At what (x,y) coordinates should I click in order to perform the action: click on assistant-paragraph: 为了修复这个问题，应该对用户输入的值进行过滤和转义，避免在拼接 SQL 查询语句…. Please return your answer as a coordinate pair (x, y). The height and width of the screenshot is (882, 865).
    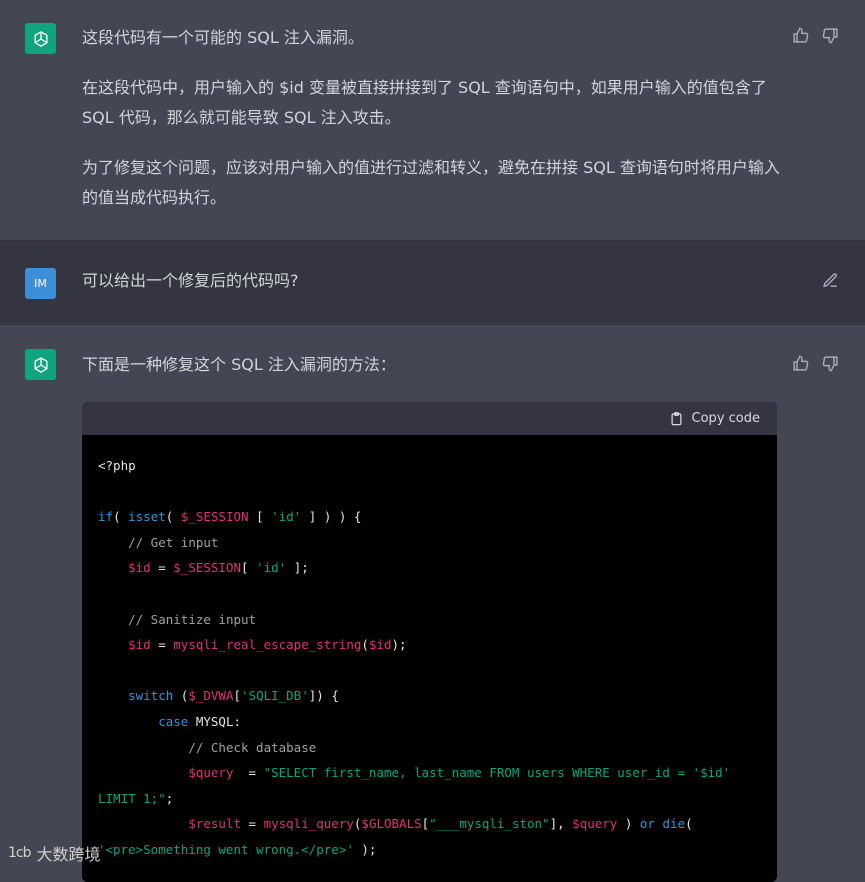
    Looking at the image, I should click on (431, 182).